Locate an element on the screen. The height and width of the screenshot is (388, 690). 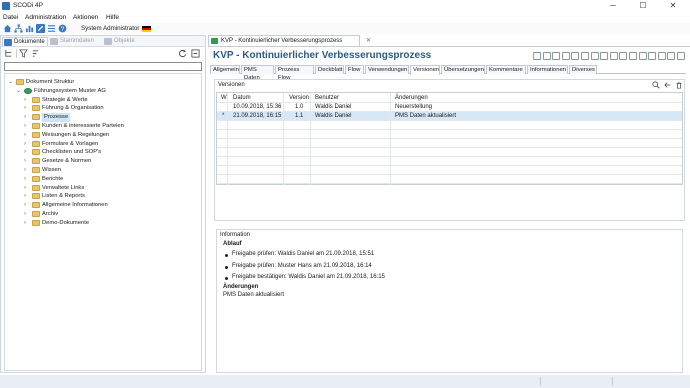
subtab-diverses: Diverses is located at coordinates (583, 69).